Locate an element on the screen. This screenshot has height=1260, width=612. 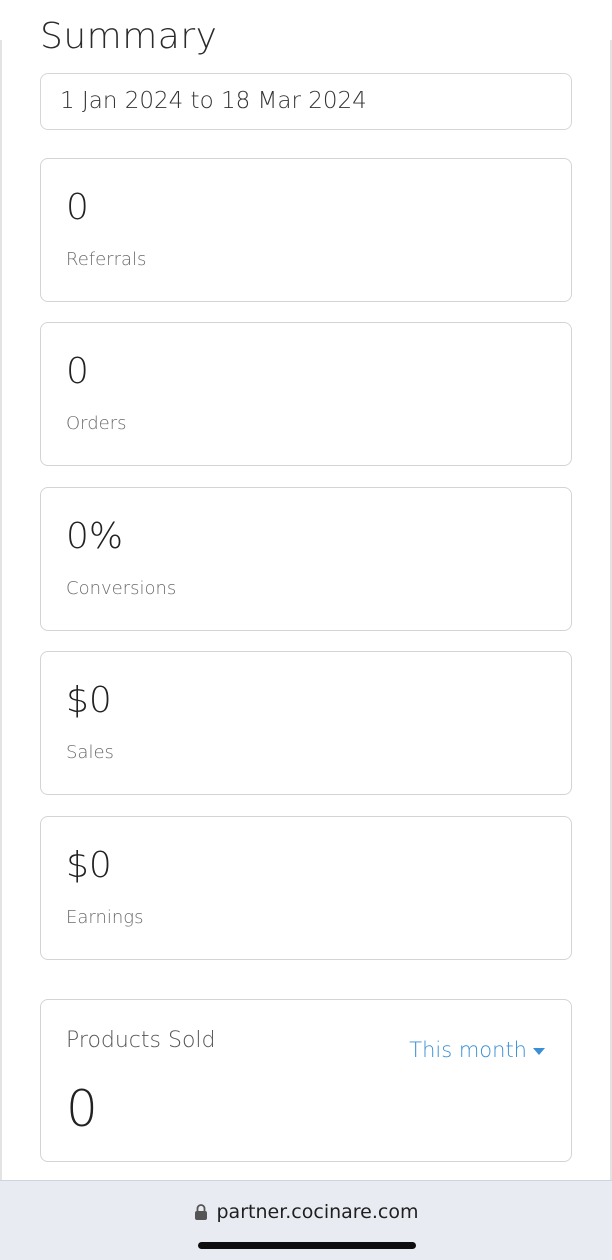
orders-value: 0 is located at coordinates (77, 371).